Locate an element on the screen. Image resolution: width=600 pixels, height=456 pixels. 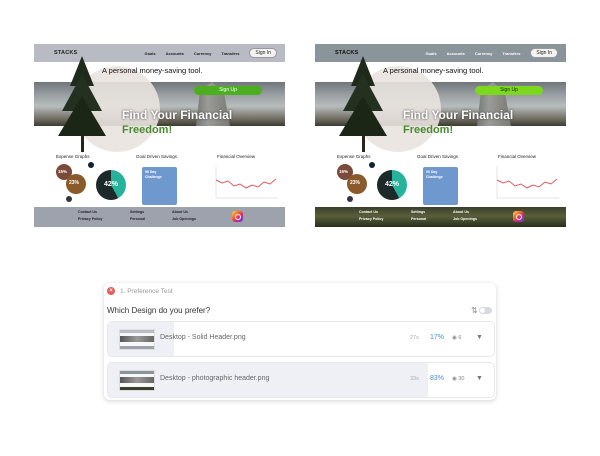
task-title: 1. Preference Test is located at coordinates (146, 291).